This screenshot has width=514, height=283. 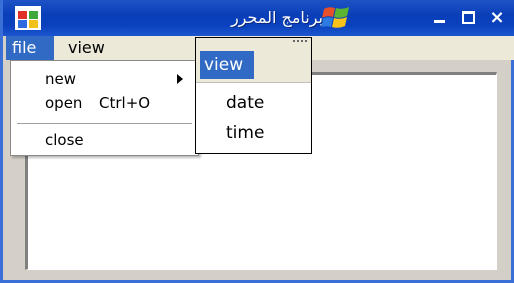 I want to click on maximize-icon, so click(x=468, y=17).